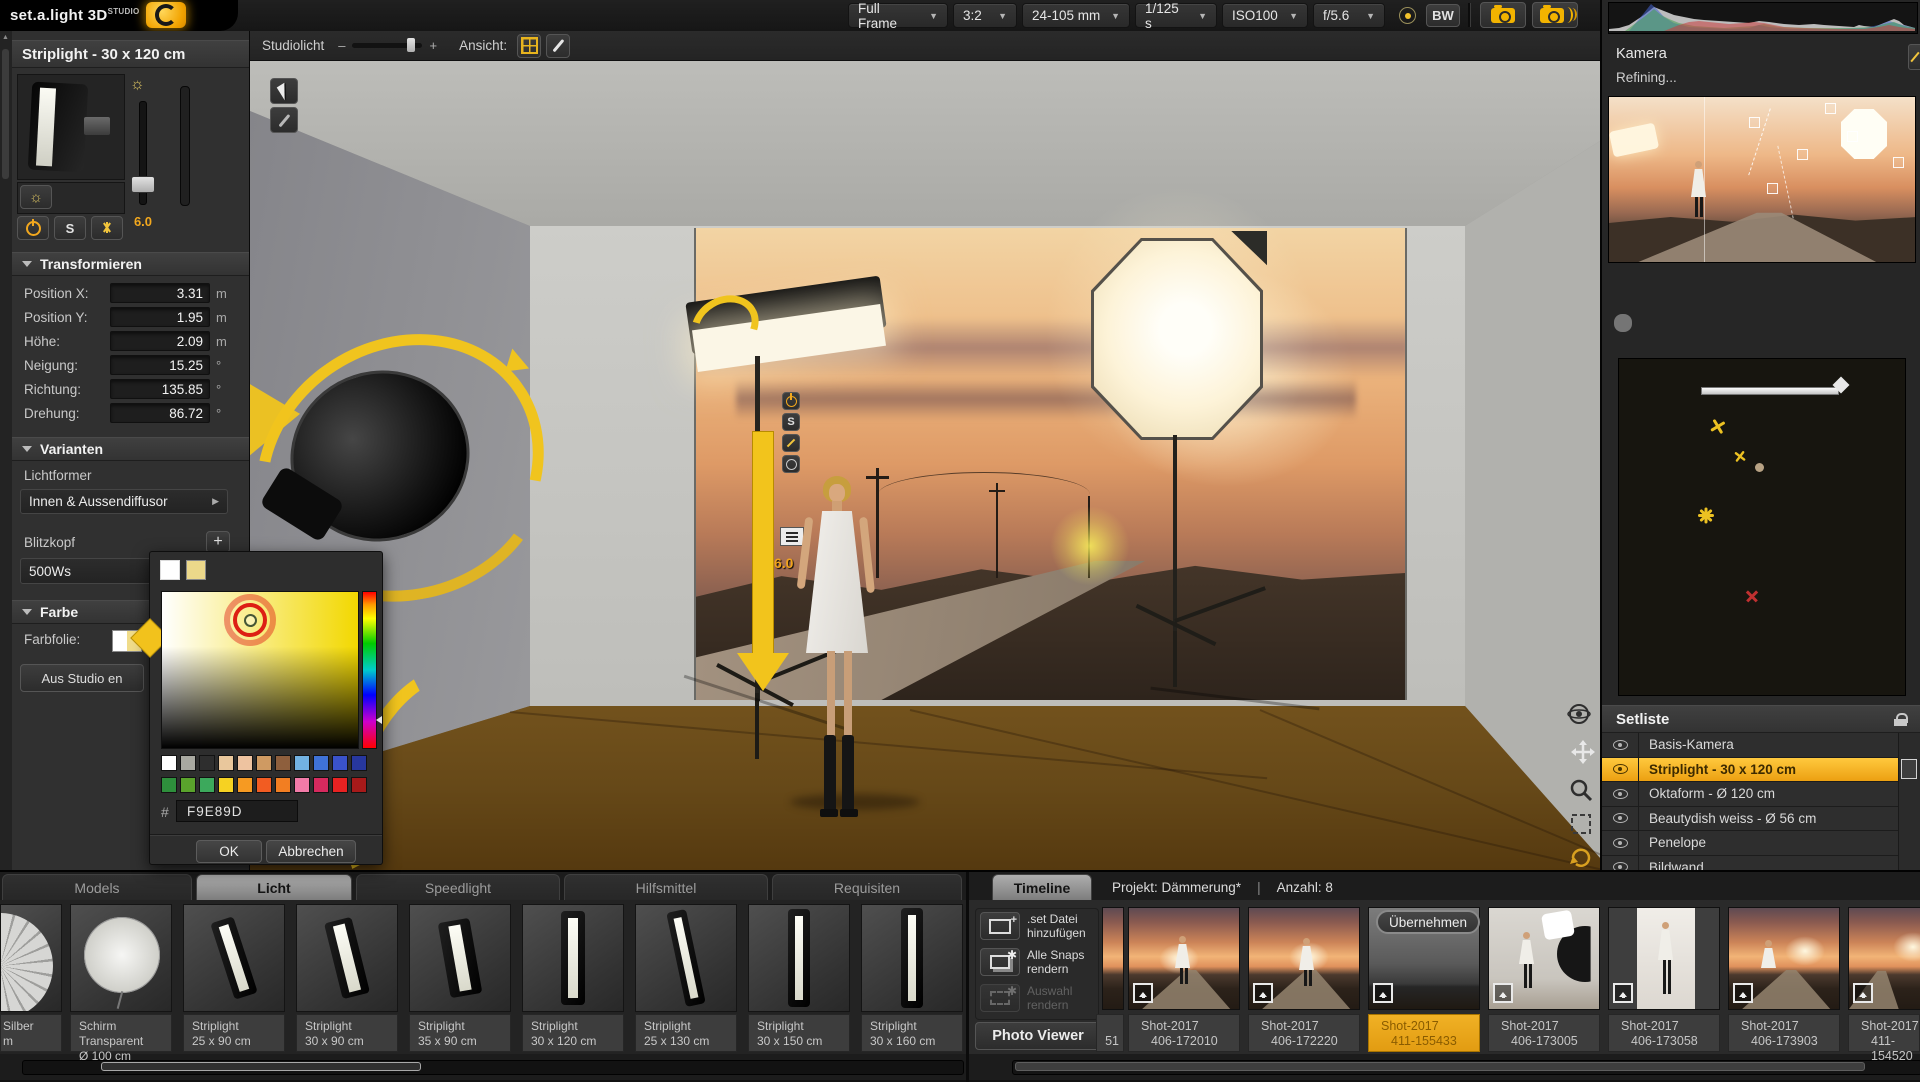 The width and height of the screenshot is (1920, 1082). Describe the element at coordinates (130, 264) in the screenshot. I see `section-transformieren: Transformieren` at that location.